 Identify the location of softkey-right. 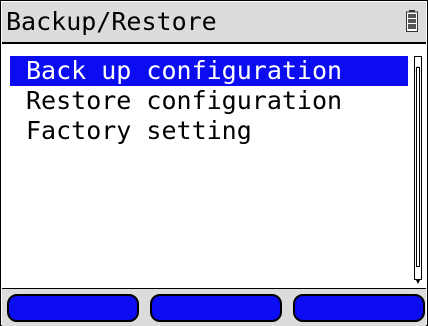
(359, 308).